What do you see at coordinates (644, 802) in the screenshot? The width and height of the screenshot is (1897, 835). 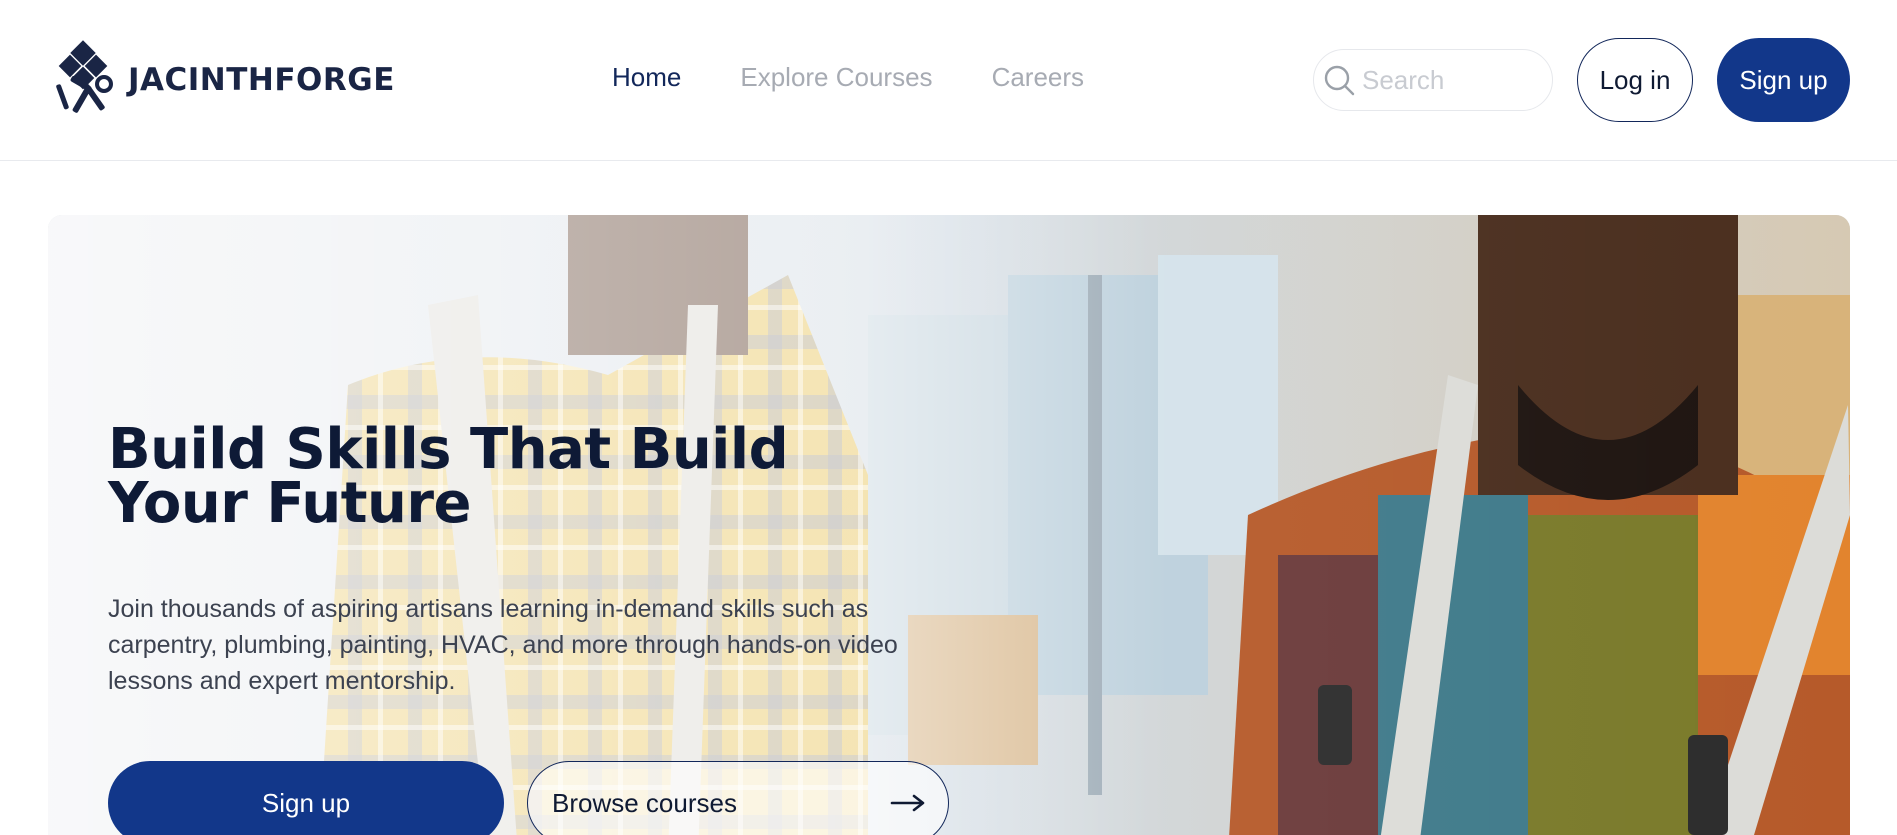 I see `browse-courses-label: Browse courses` at bounding box center [644, 802].